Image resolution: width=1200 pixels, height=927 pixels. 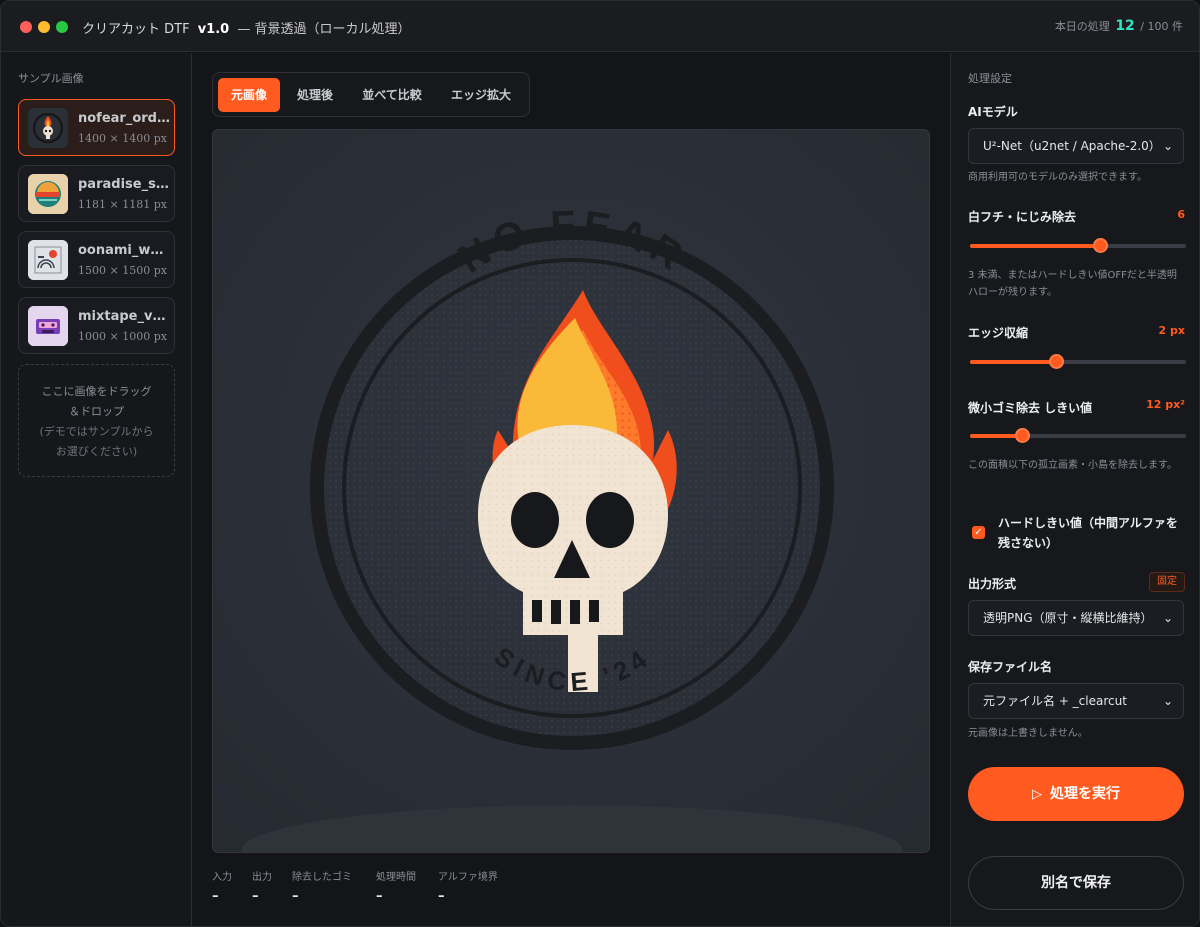 What do you see at coordinates (1078, 362) in the screenshot?
I see `shrink-slider` at bounding box center [1078, 362].